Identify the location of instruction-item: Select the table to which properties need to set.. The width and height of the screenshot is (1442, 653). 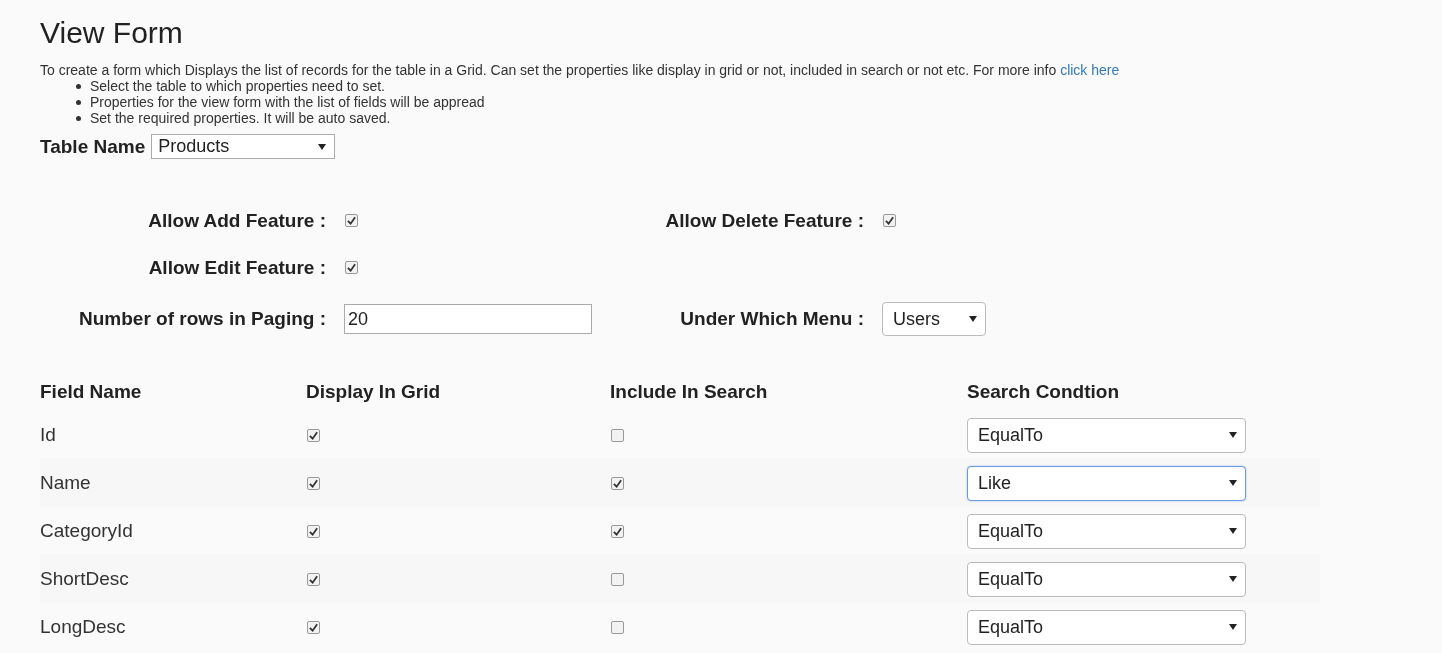
(237, 86).